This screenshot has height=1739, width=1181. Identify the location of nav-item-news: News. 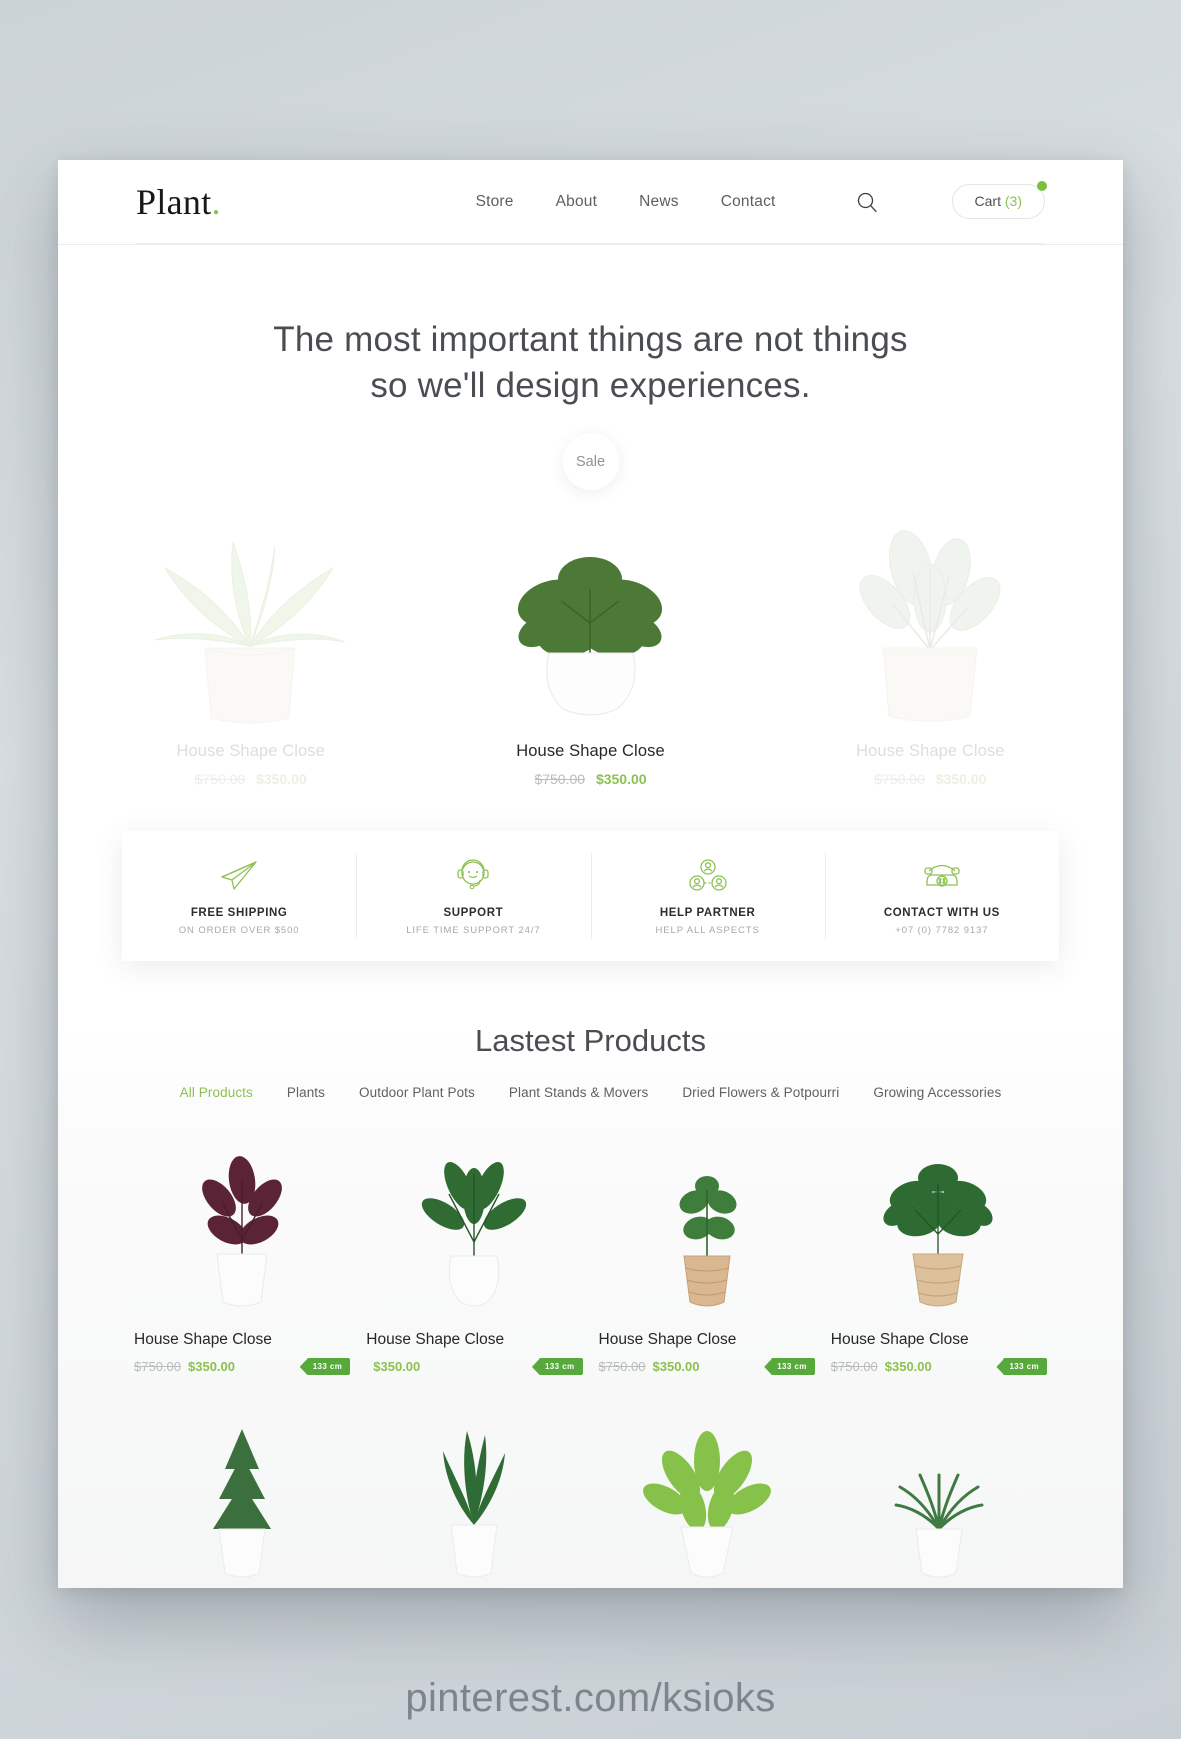
(659, 202).